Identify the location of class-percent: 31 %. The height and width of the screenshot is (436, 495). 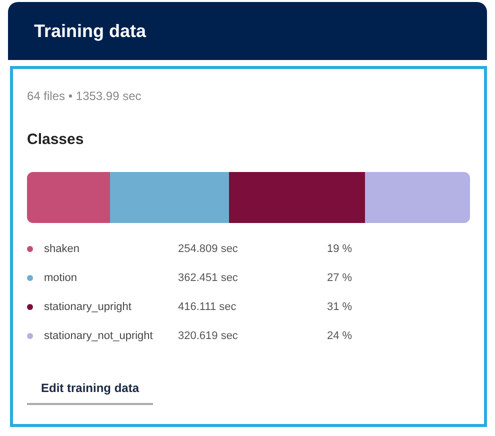
(339, 307).